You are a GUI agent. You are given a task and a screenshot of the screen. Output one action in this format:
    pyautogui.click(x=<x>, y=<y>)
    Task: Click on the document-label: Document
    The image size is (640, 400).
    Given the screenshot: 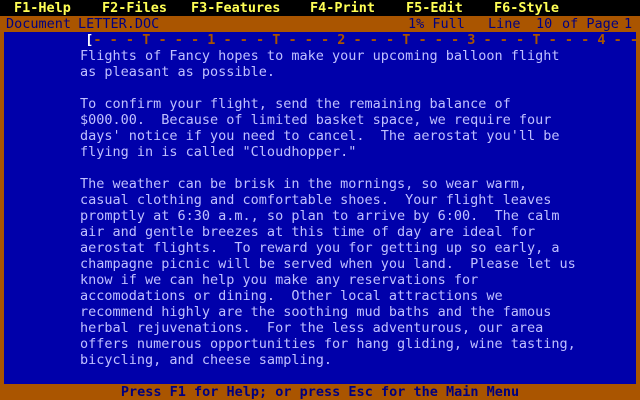 What is the action you would take?
    pyautogui.click(x=39, y=24)
    